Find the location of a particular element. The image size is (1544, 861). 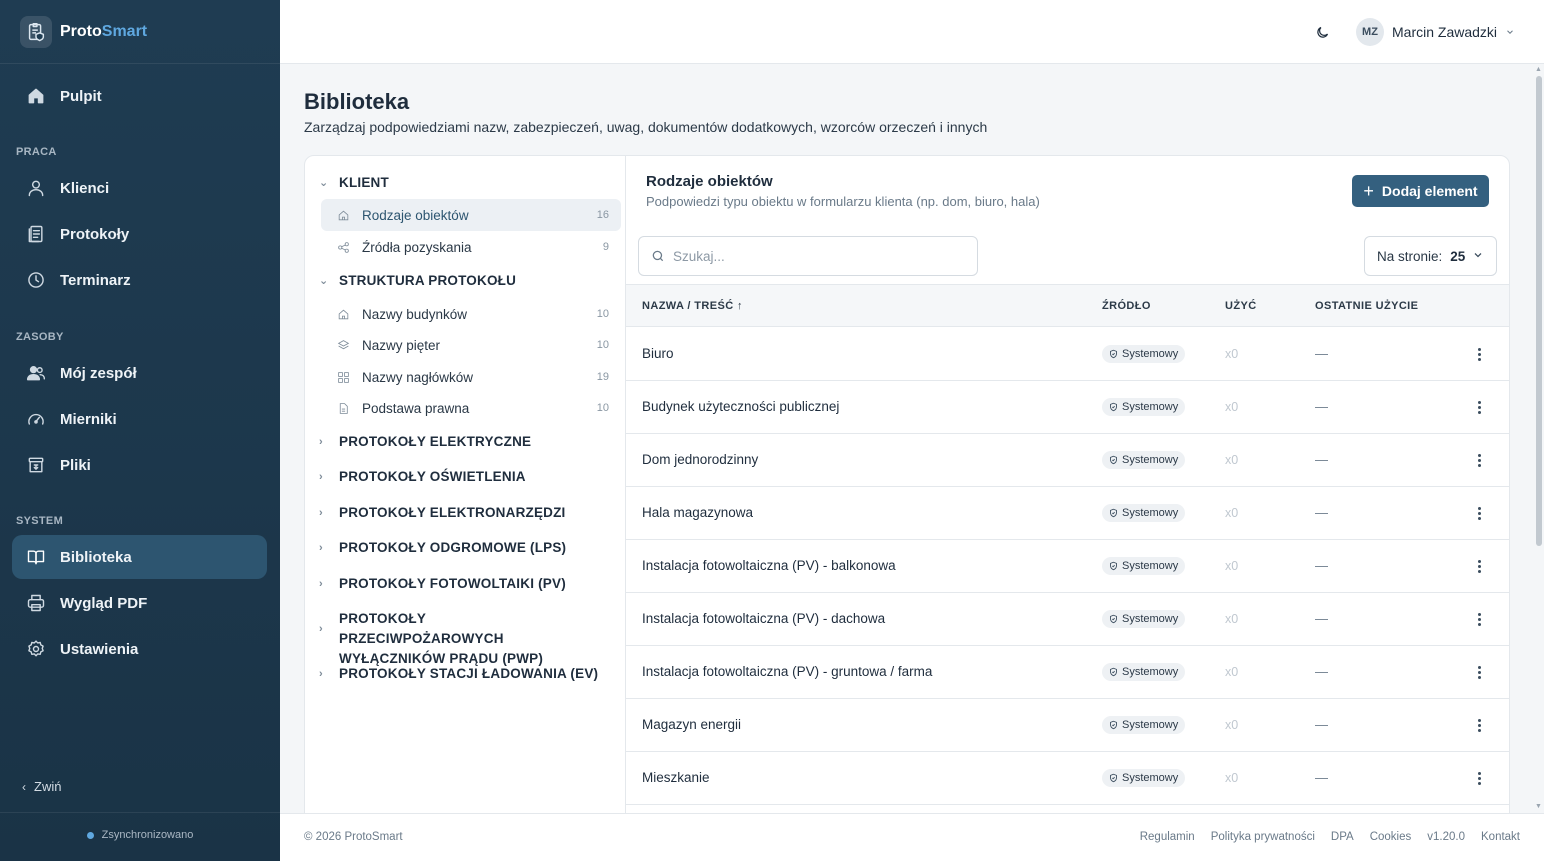

tree-category-elektryczne: › PROTOKOŁY ELEKTRYCZNE is located at coordinates (469, 442).